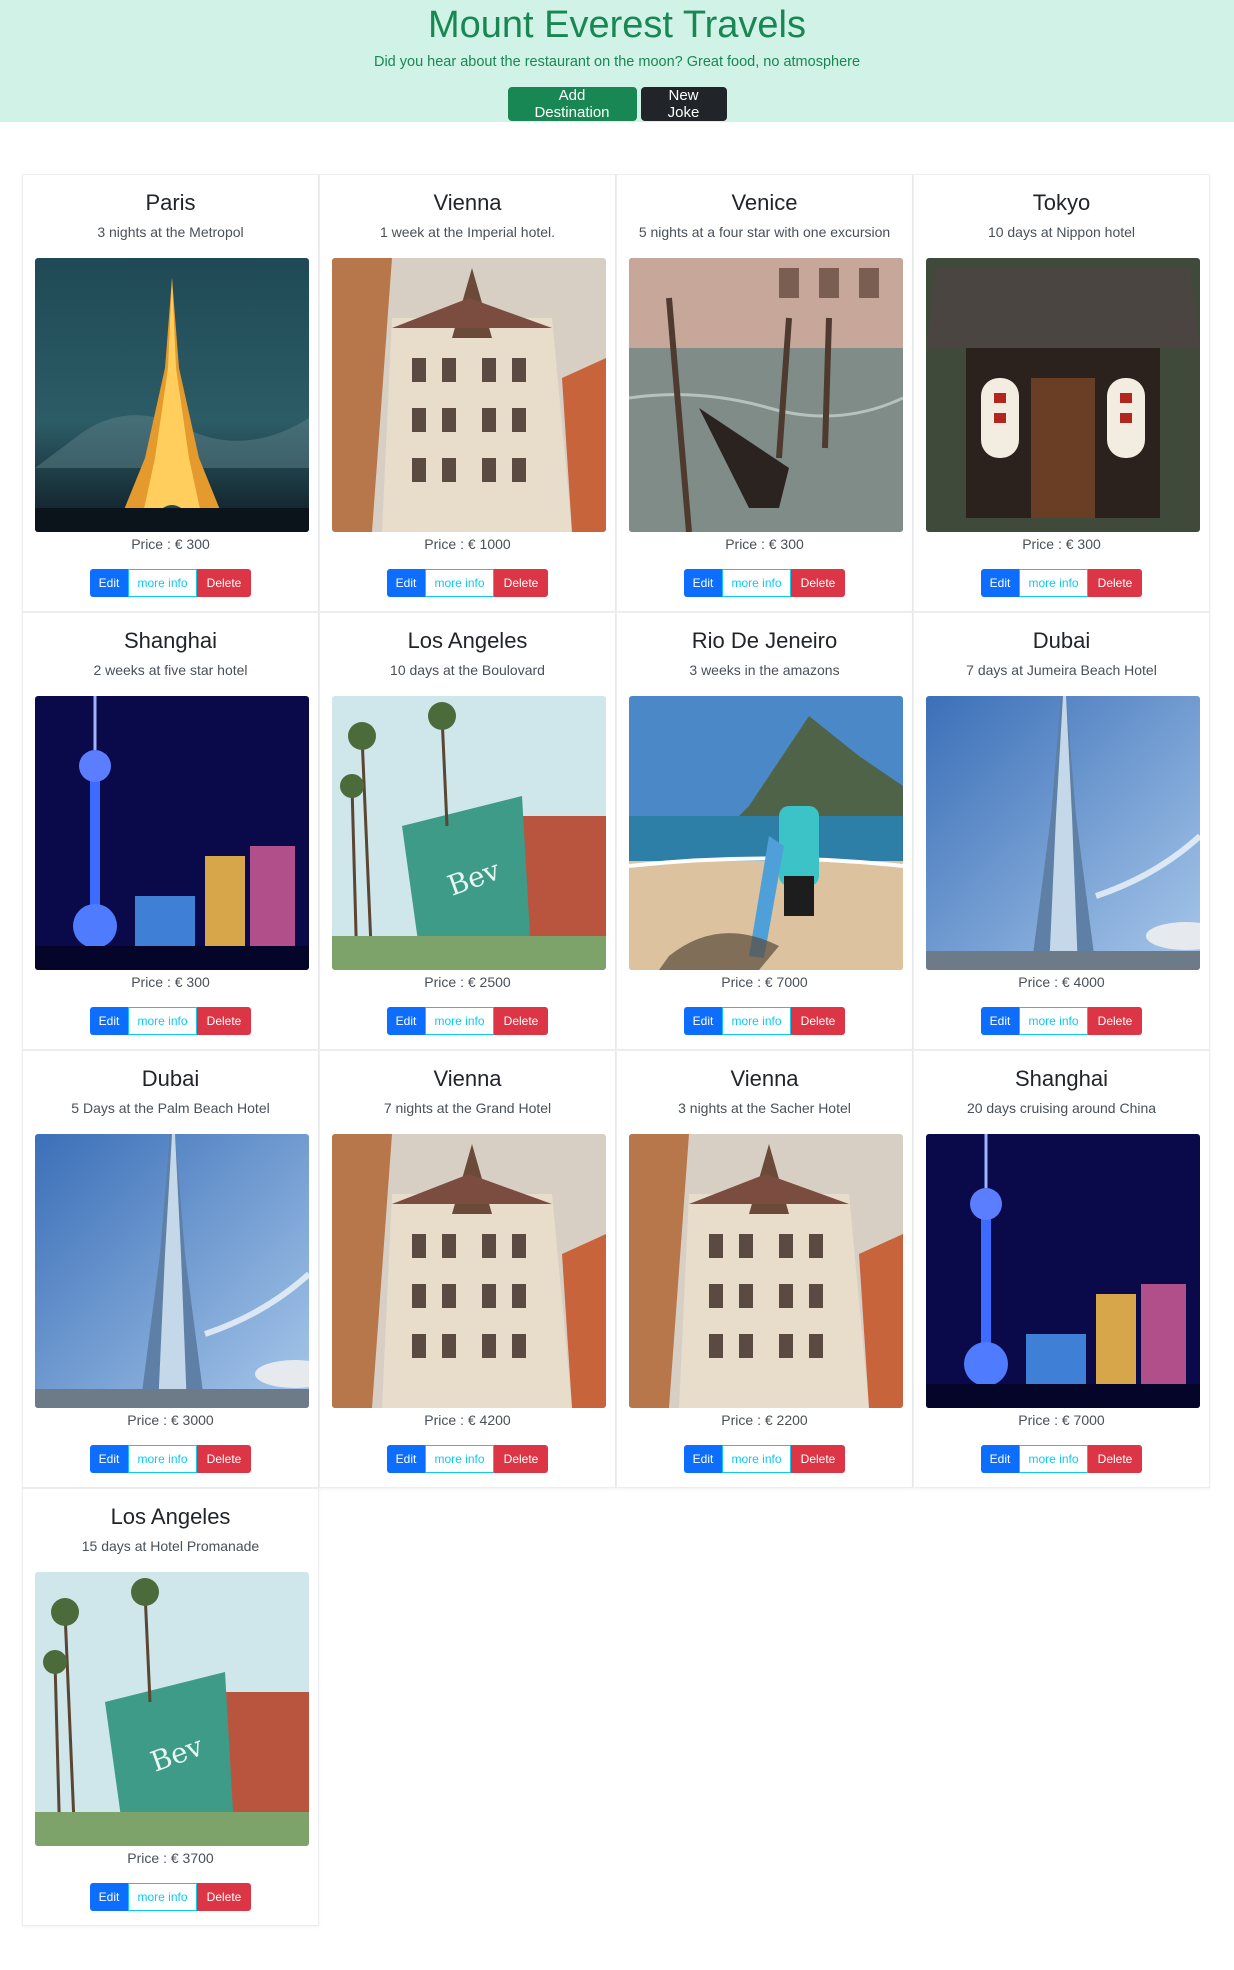 The width and height of the screenshot is (1234, 1970). I want to click on beverly-hills-image: Bev, so click(469, 833).